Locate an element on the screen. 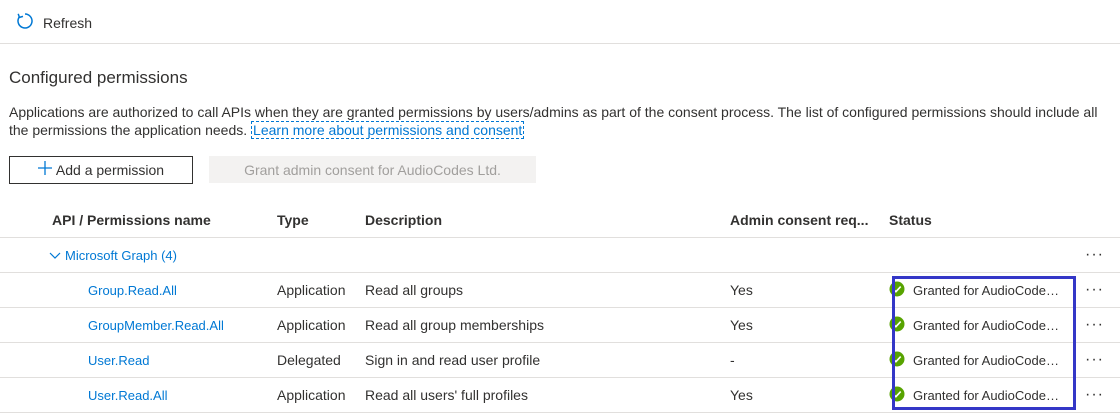  group-toggle: Microsoft Graph (4) is located at coordinates (113, 255).